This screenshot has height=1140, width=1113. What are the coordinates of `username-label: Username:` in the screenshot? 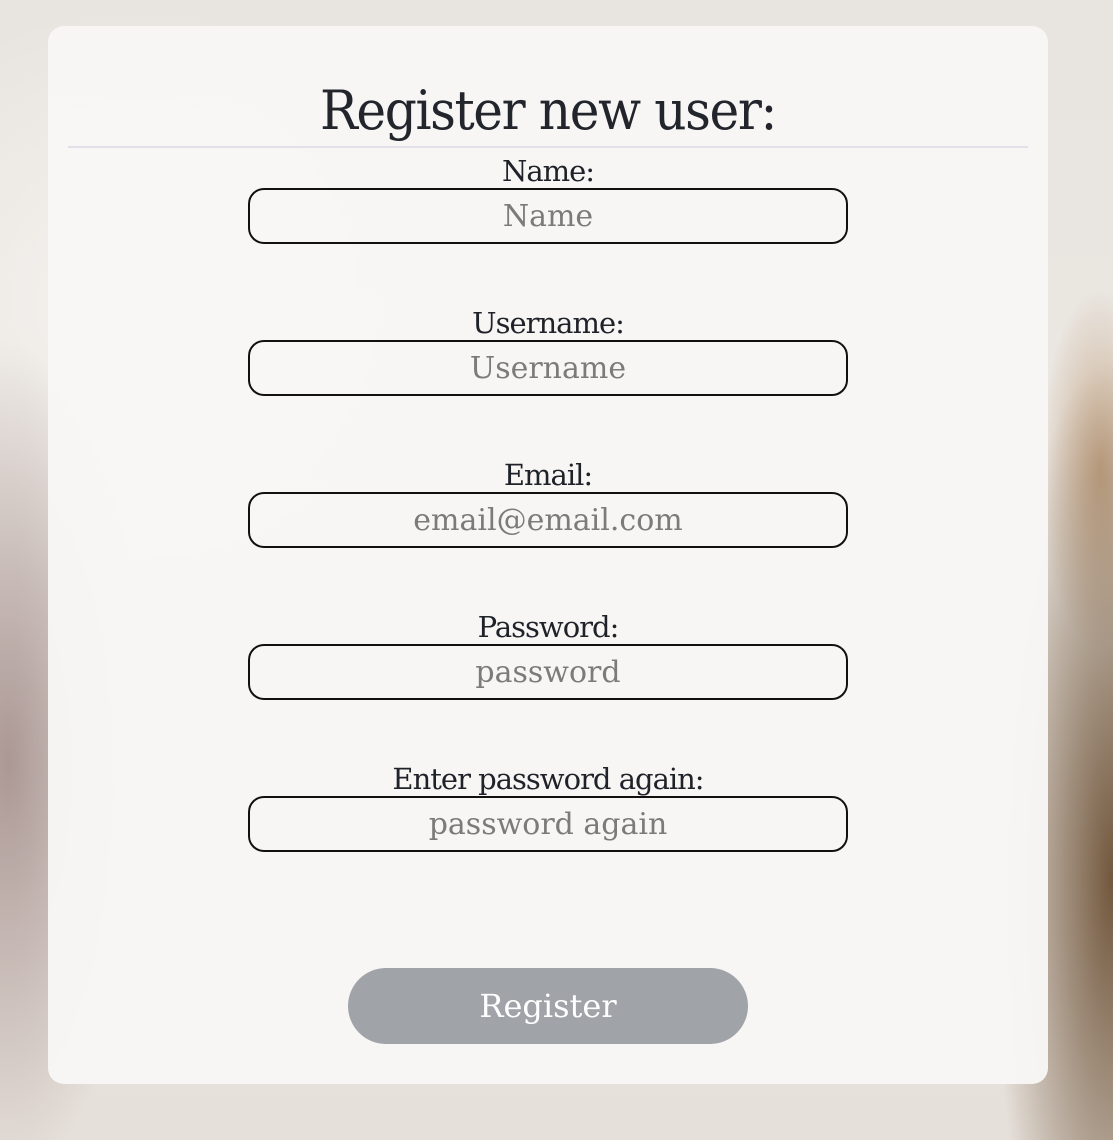 It's located at (548, 323).